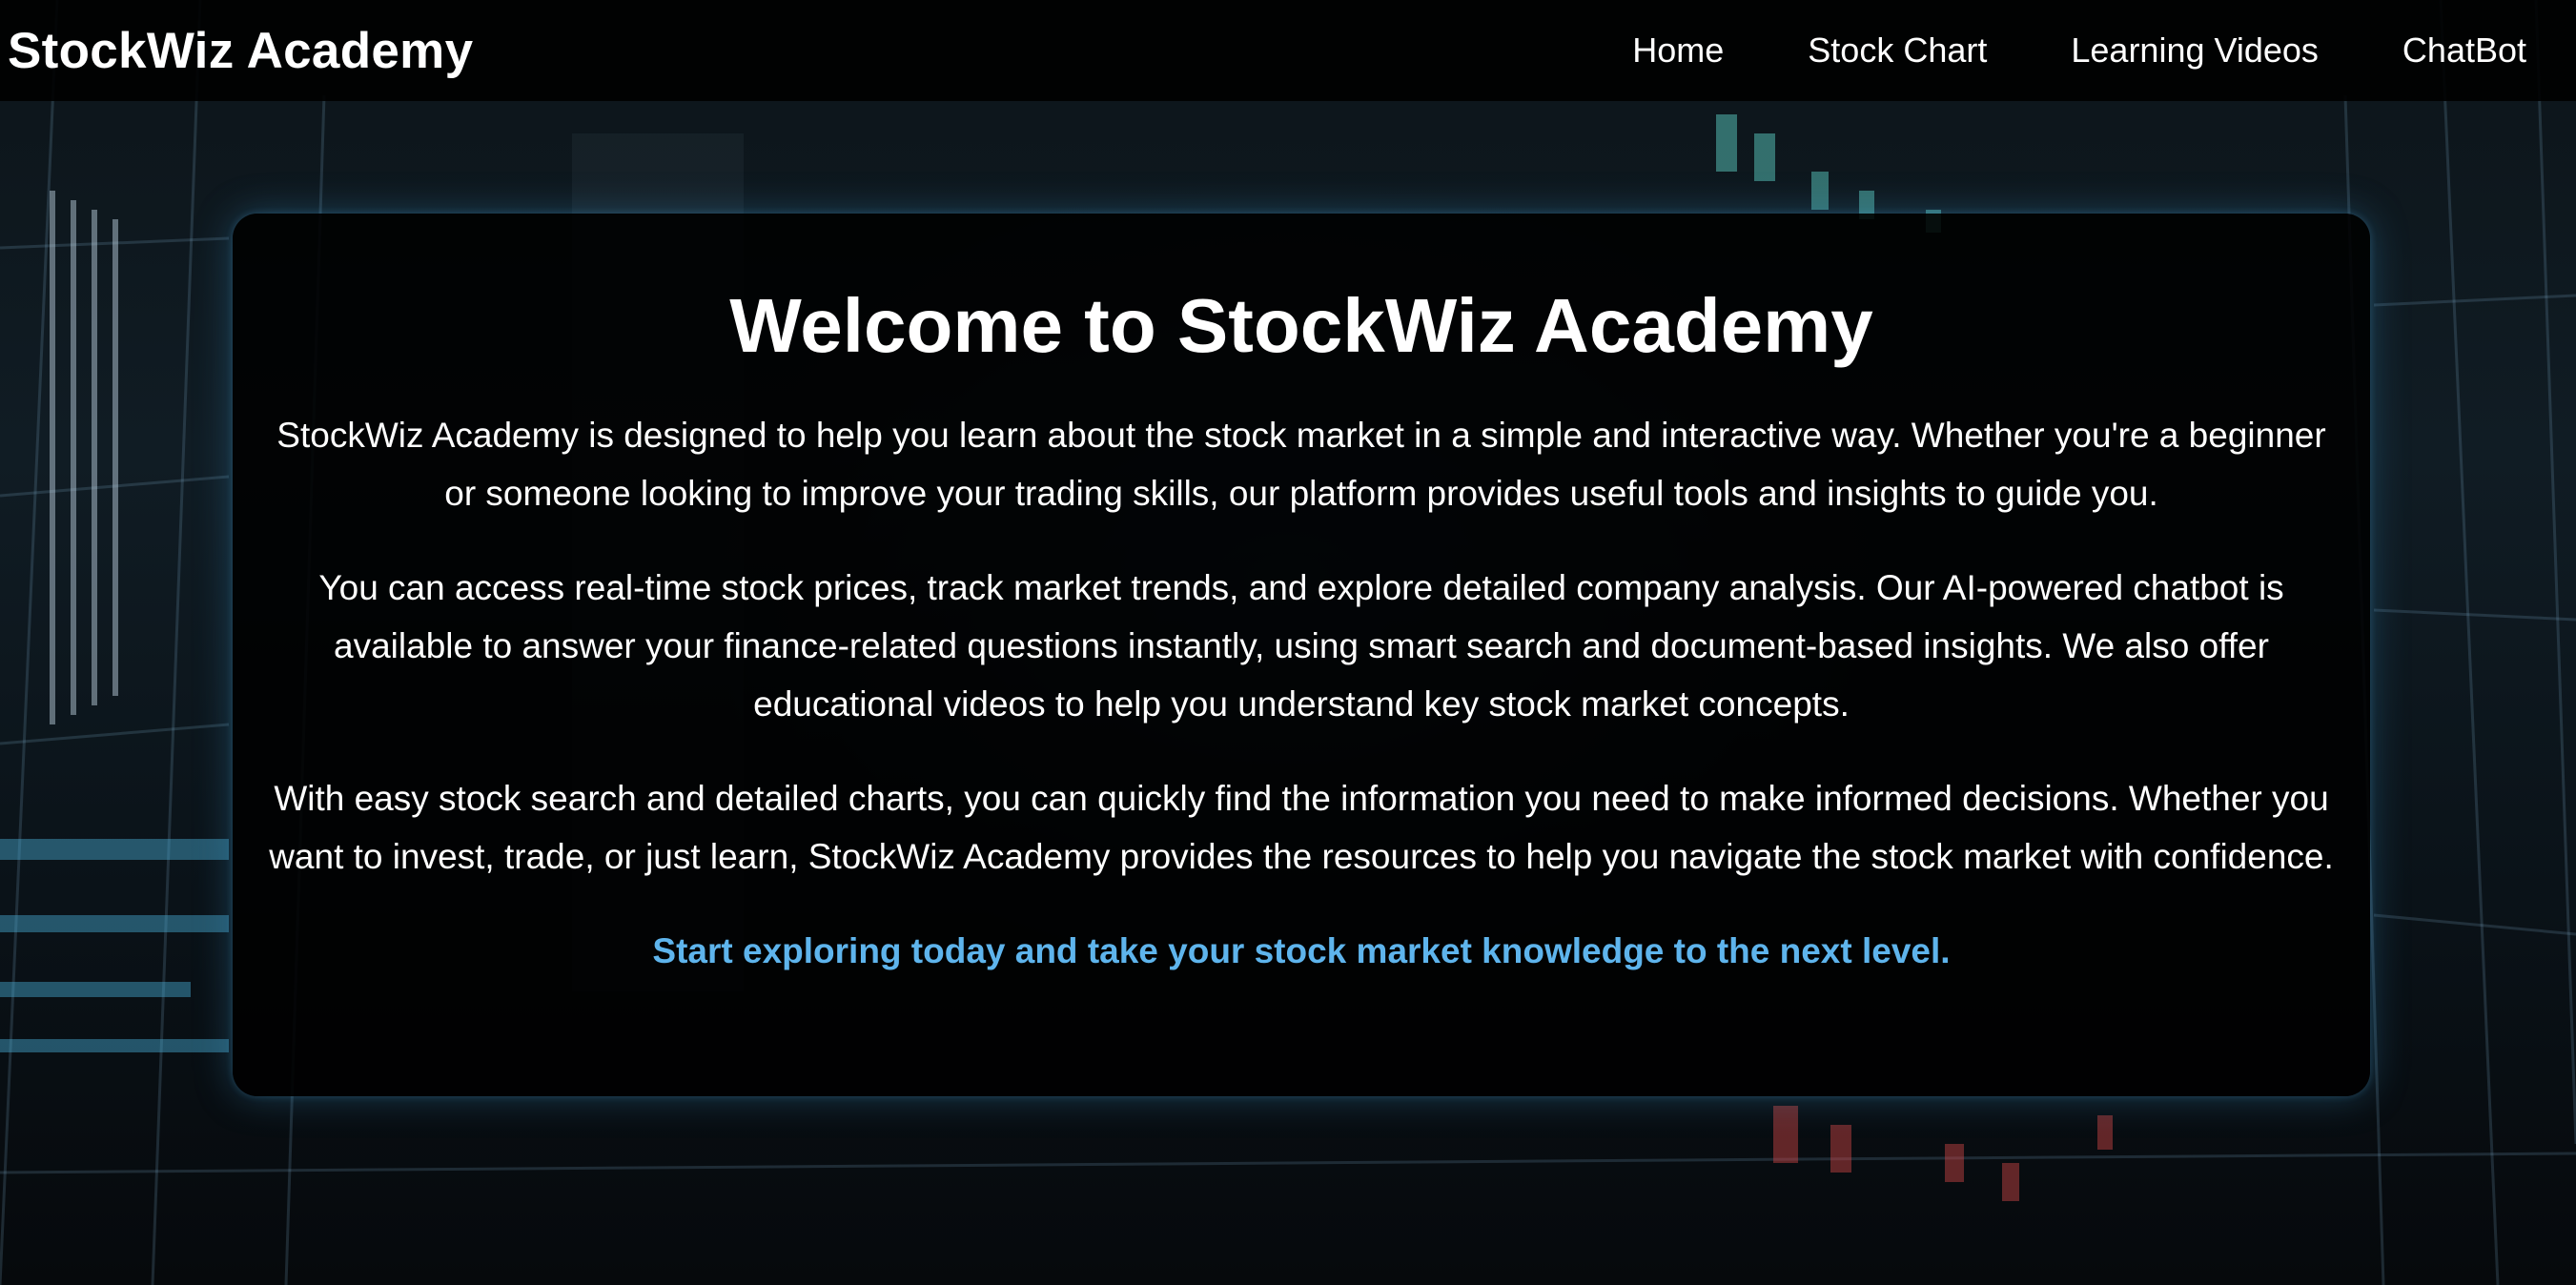  I want to click on nav-link-chatbot: ChatBot, so click(2464, 51).